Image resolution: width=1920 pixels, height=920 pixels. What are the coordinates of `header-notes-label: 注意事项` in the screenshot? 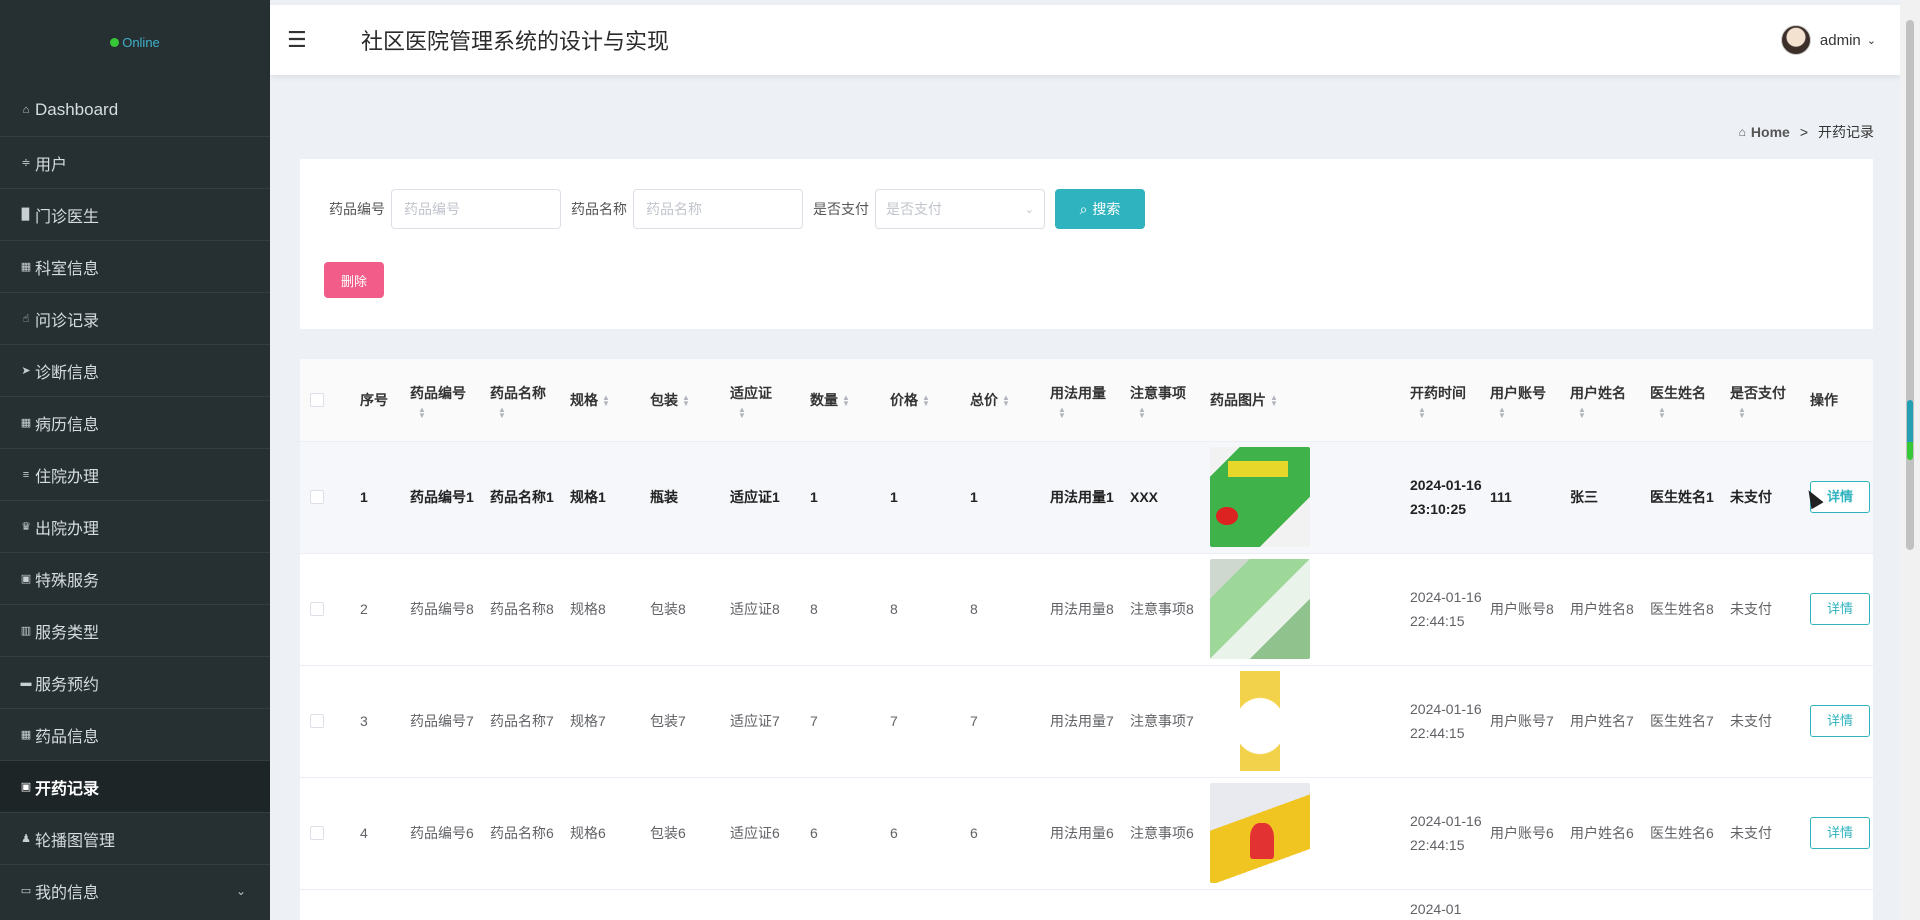 It's located at (1158, 392).